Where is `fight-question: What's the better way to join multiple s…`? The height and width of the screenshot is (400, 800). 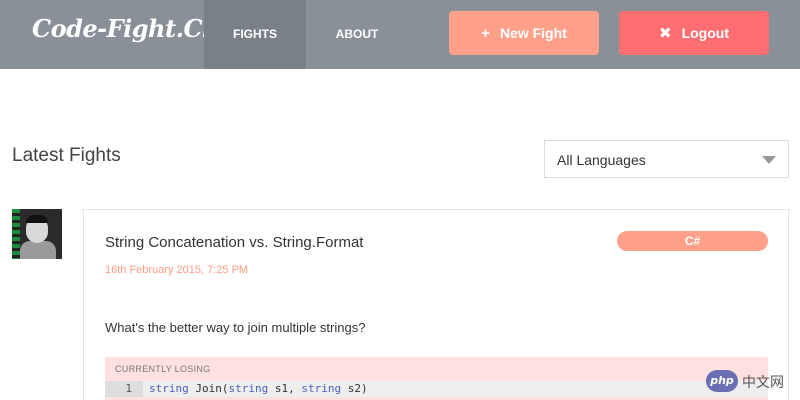 fight-question: What's the better way to join multiple s… is located at coordinates (235, 327).